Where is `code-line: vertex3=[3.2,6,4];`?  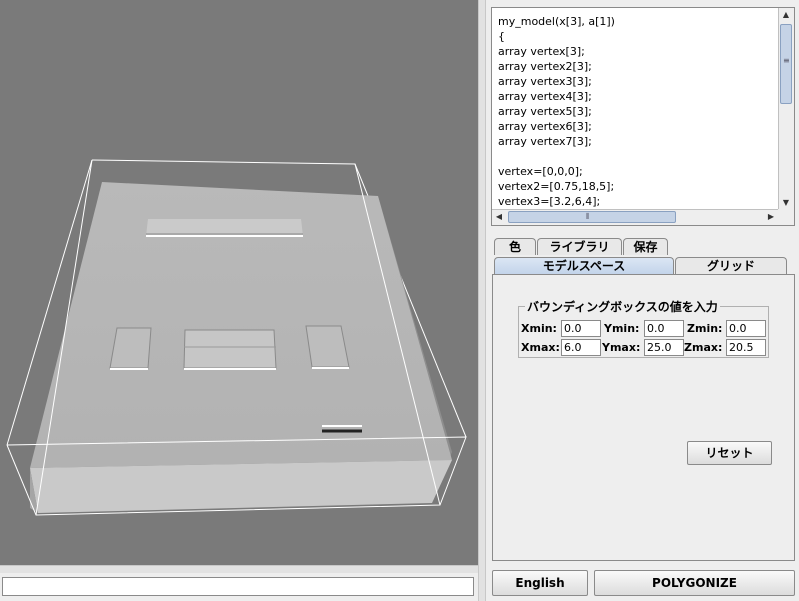
code-line: vertex3=[3.2,6,4]; is located at coordinates (549, 201).